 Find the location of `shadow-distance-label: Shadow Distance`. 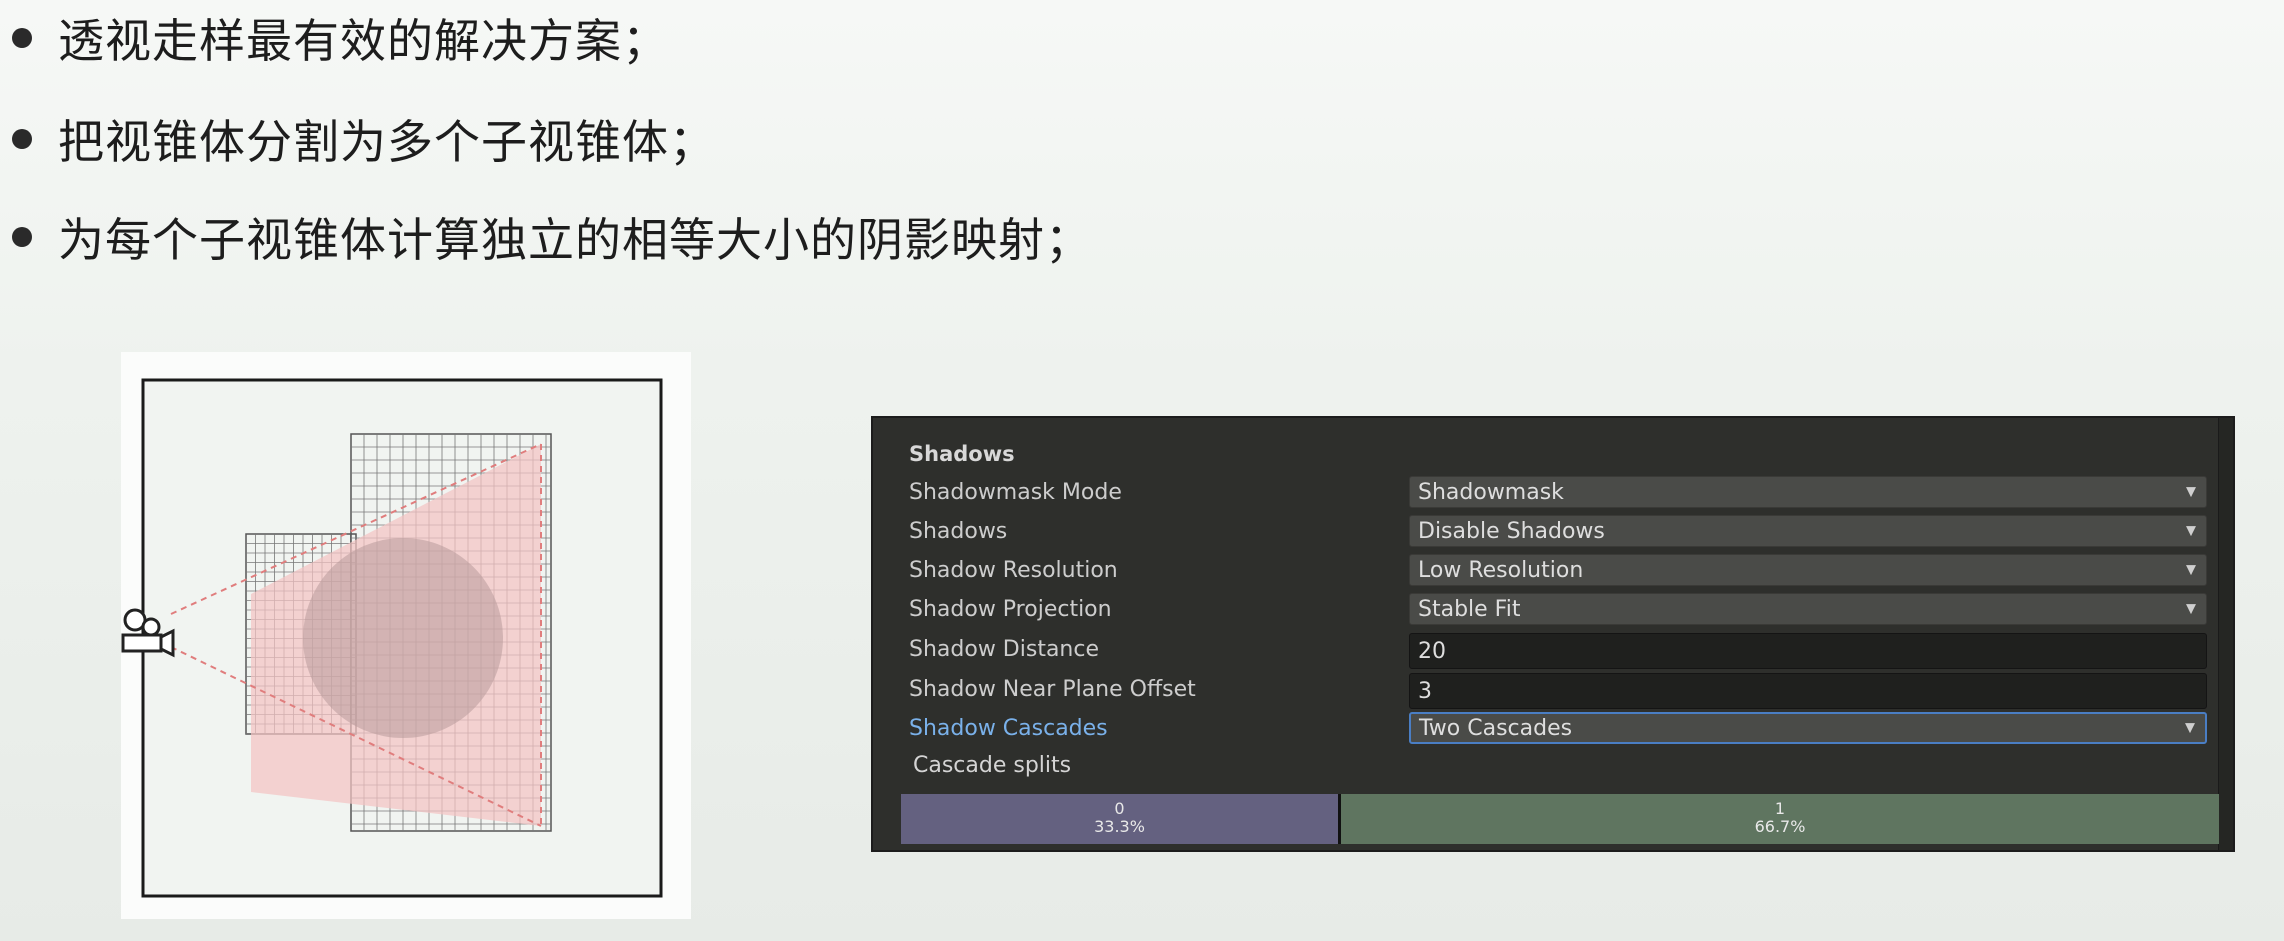

shadow-distance-label: Shadow Distance is located at coordinates (1004, 649).